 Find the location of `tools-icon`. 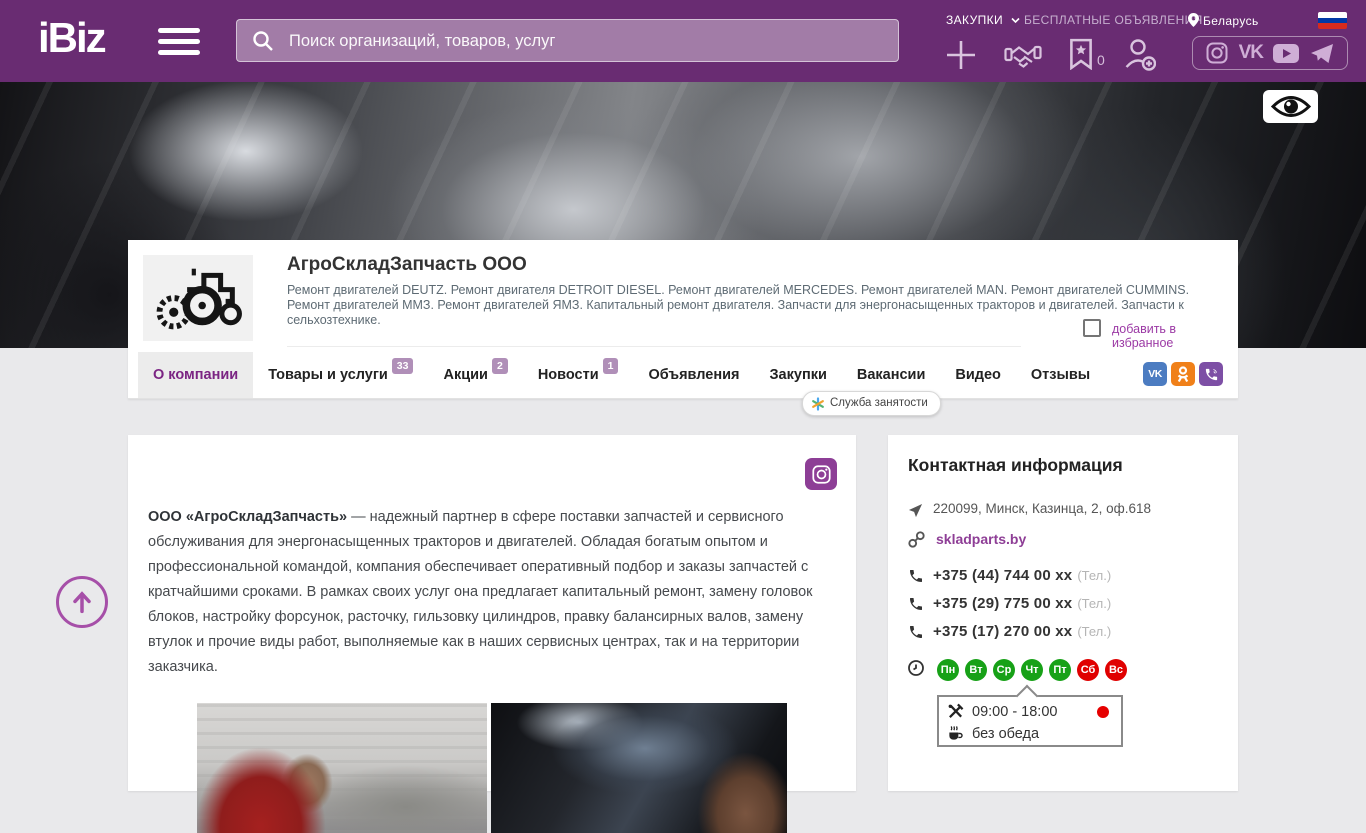

tools-icon is located at coordinates (956, 710).